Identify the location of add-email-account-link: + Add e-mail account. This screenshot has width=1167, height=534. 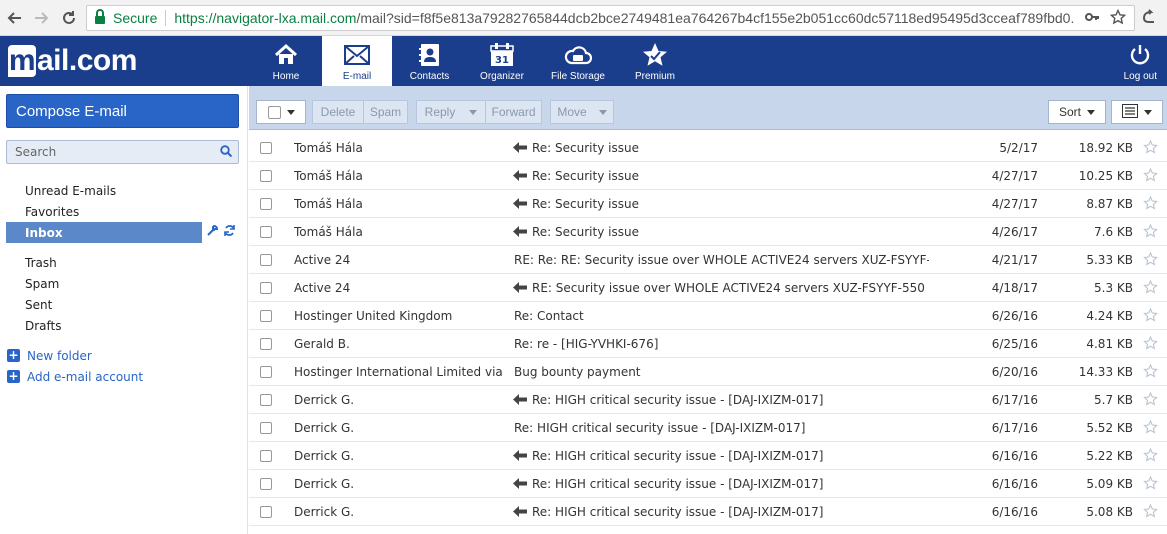
(122, 376).